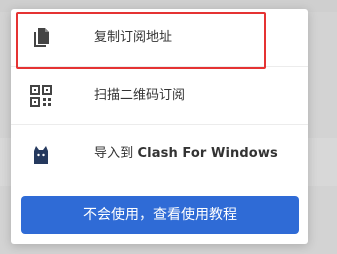 The height and width of the screenshot is (254, 337). Describe the element at coordinates (160, 215) in the screenshot. I see `view-tutorial-button: 不会使用，查看使用教程` at that location.